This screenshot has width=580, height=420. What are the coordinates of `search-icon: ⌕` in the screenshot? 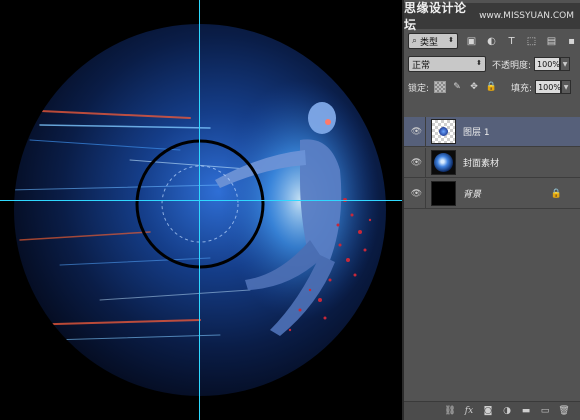 It's located at (415, 41).